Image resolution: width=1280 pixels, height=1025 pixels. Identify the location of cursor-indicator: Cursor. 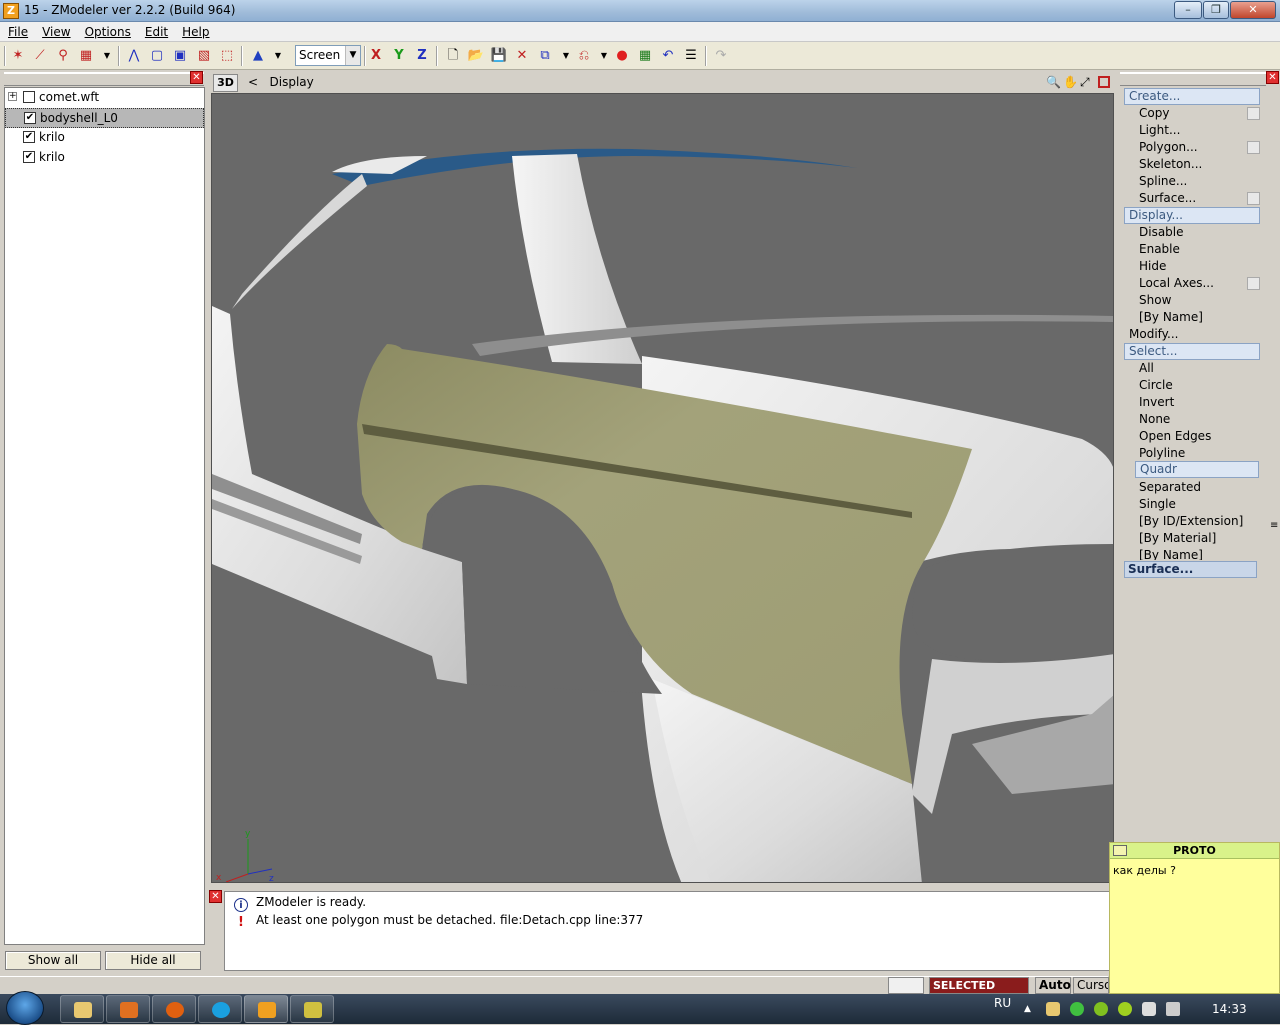
(1091, 985).